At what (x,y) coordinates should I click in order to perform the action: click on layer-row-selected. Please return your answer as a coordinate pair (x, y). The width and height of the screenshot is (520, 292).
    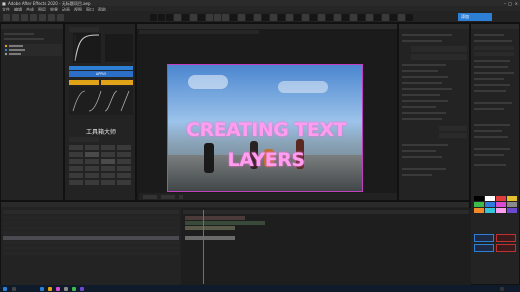
    Looking at the image, I should click on (91, 238).